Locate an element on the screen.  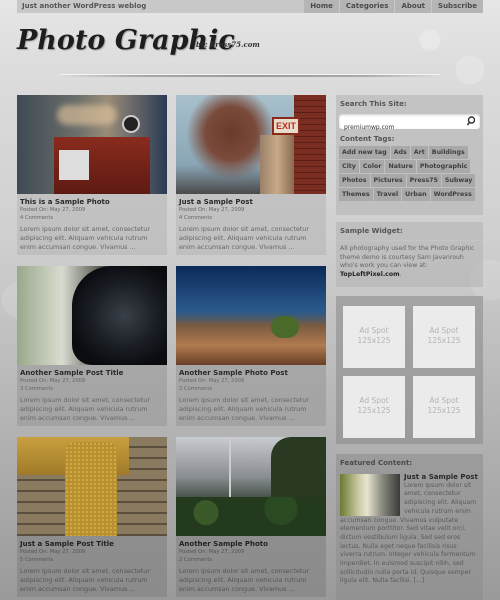
box-label is located at coordinates (74, 165).